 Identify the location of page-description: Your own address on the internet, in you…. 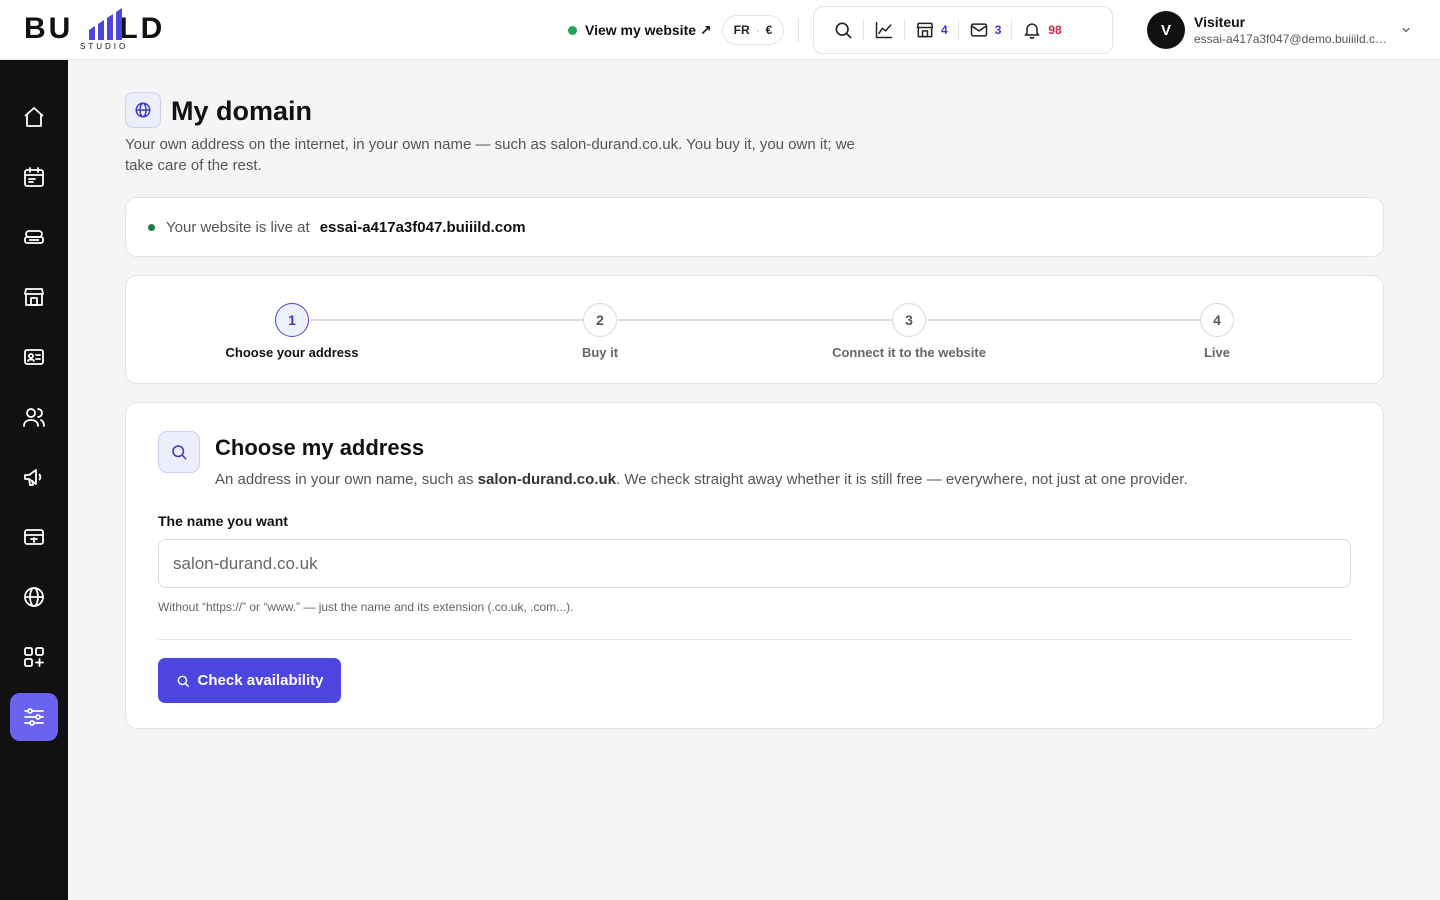
(490, 155).